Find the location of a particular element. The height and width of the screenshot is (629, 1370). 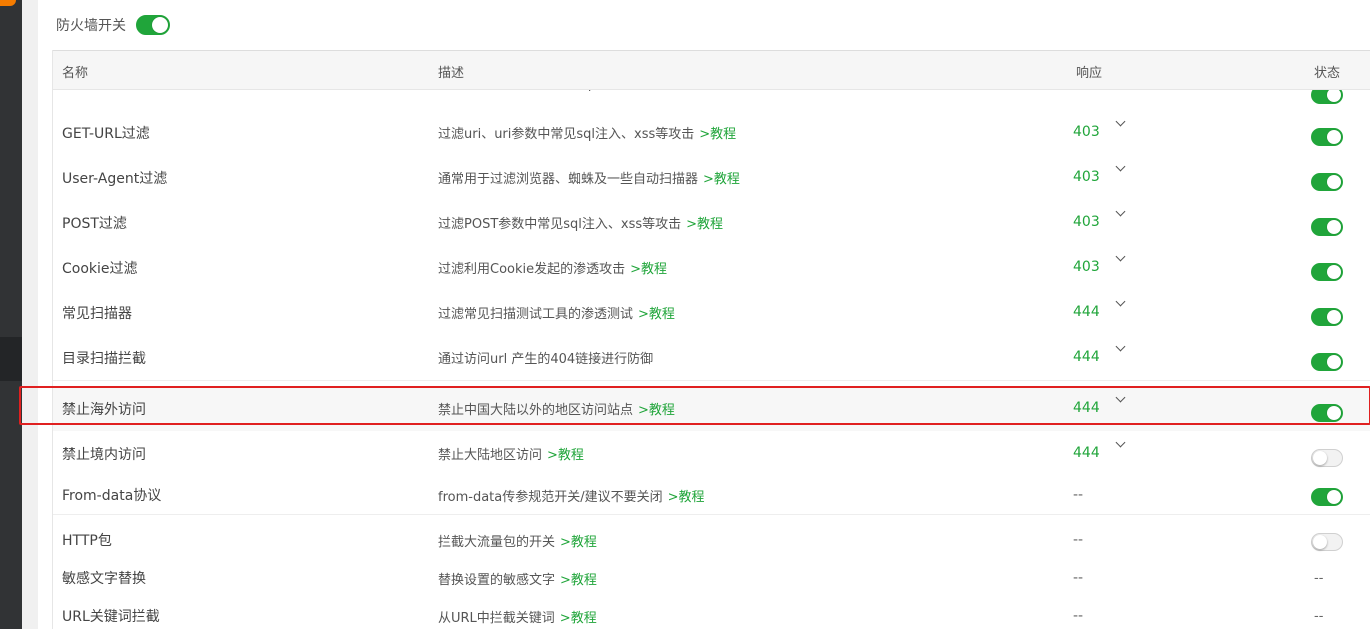

table-row: User-Agent过滤 通常用于过滤浏览器、蜘蛛及一些自动扫描器 >教程 403 is located at coordinates (711, 178).